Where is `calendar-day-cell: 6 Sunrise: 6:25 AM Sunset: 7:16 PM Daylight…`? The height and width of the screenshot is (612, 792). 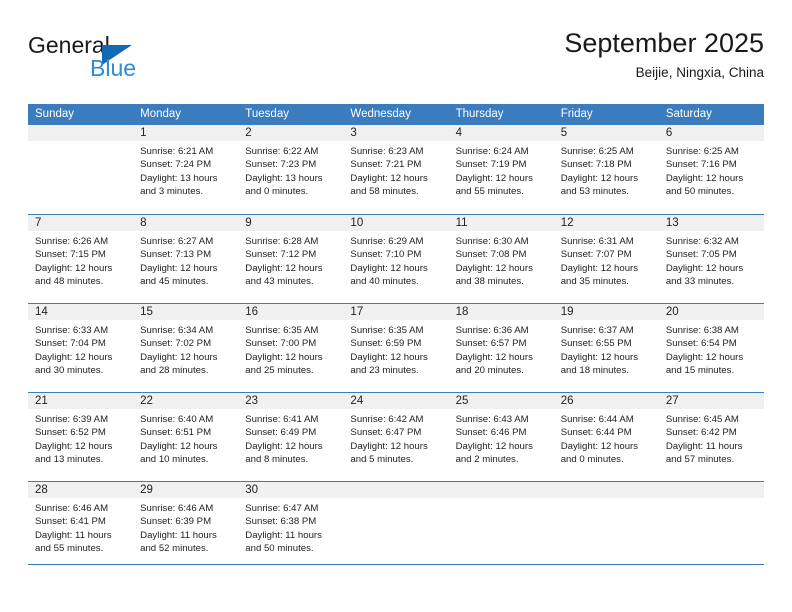 calendar-day-cell: 6 Sunrise: 6:25 AM Sunset: 7:16 PM Daylight… is located at coordinates (711, 169).